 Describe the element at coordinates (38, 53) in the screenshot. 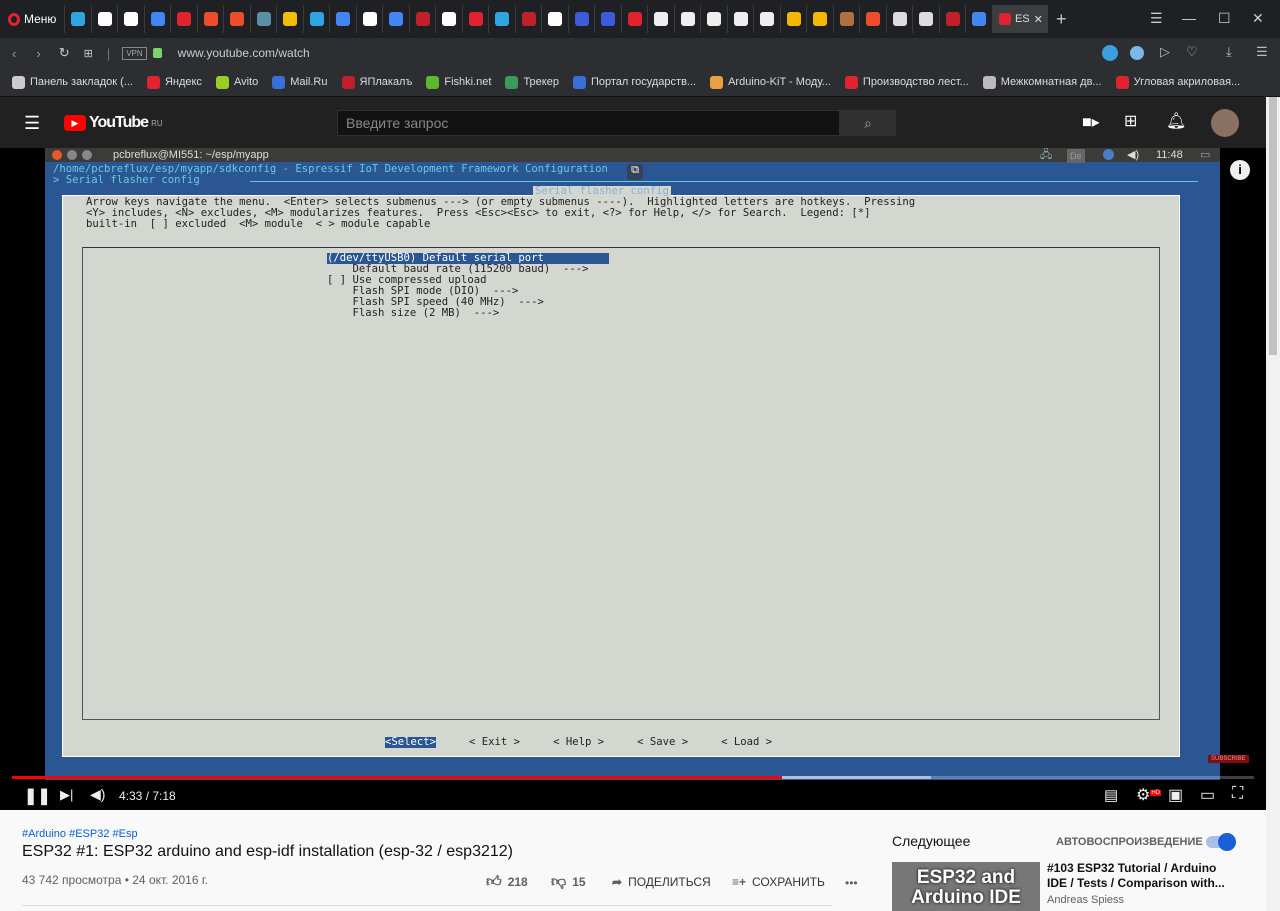

I see `forward-button: ›` at that location.